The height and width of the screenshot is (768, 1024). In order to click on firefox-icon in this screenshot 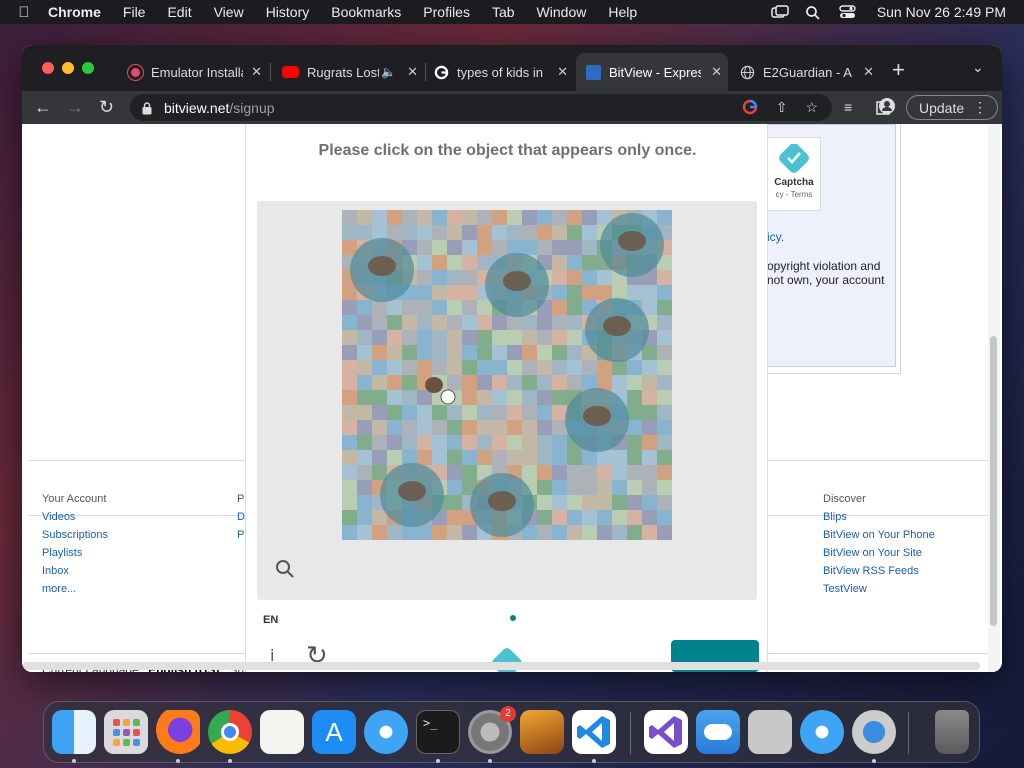, I will do `click(178, 732)`.